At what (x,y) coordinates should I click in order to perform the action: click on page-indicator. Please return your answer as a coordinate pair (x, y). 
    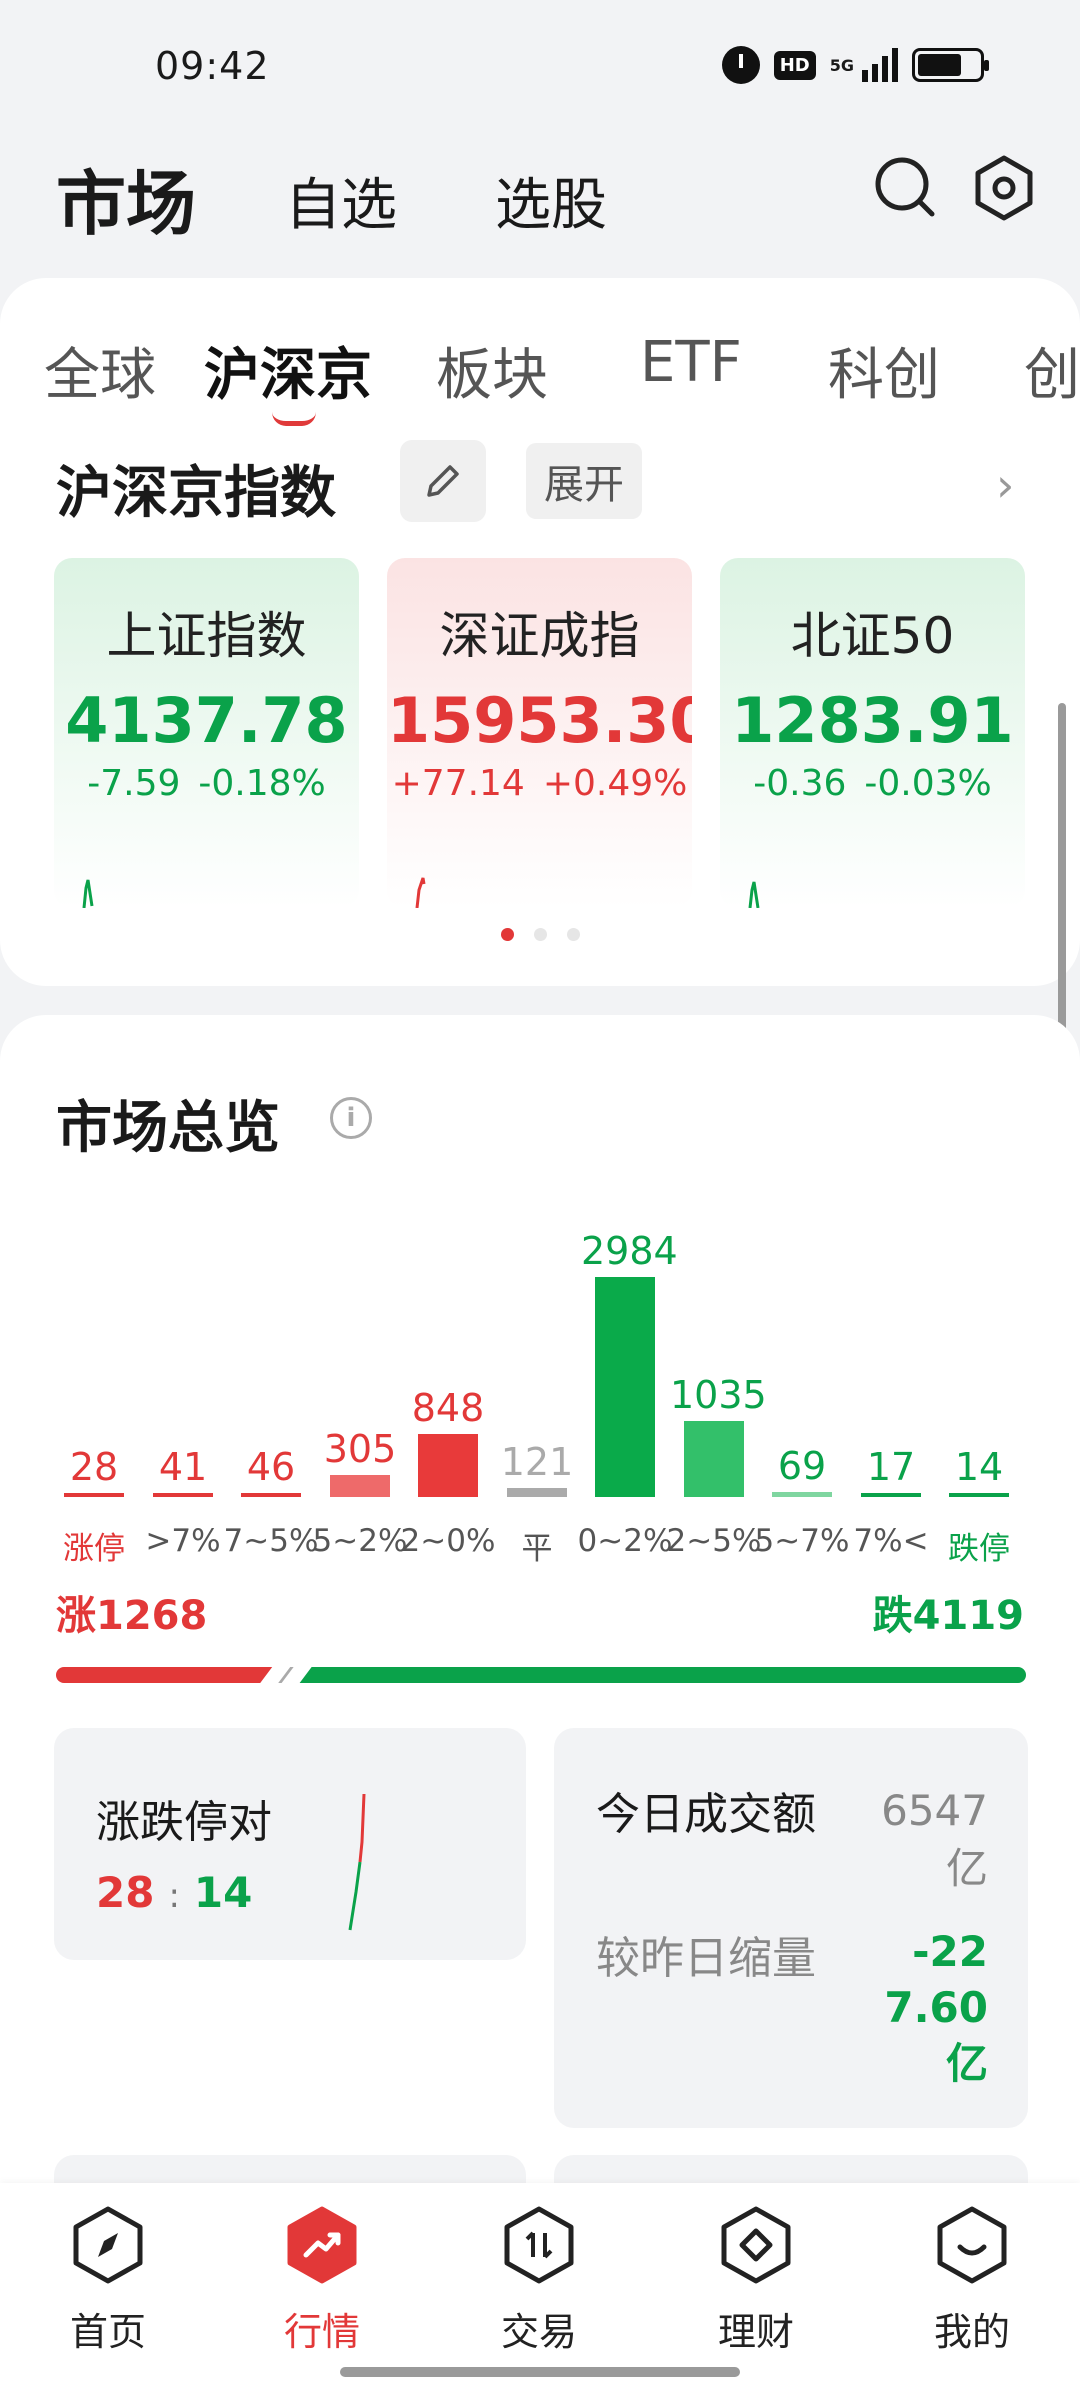
    Looking at the image, I should click on (540, 934).